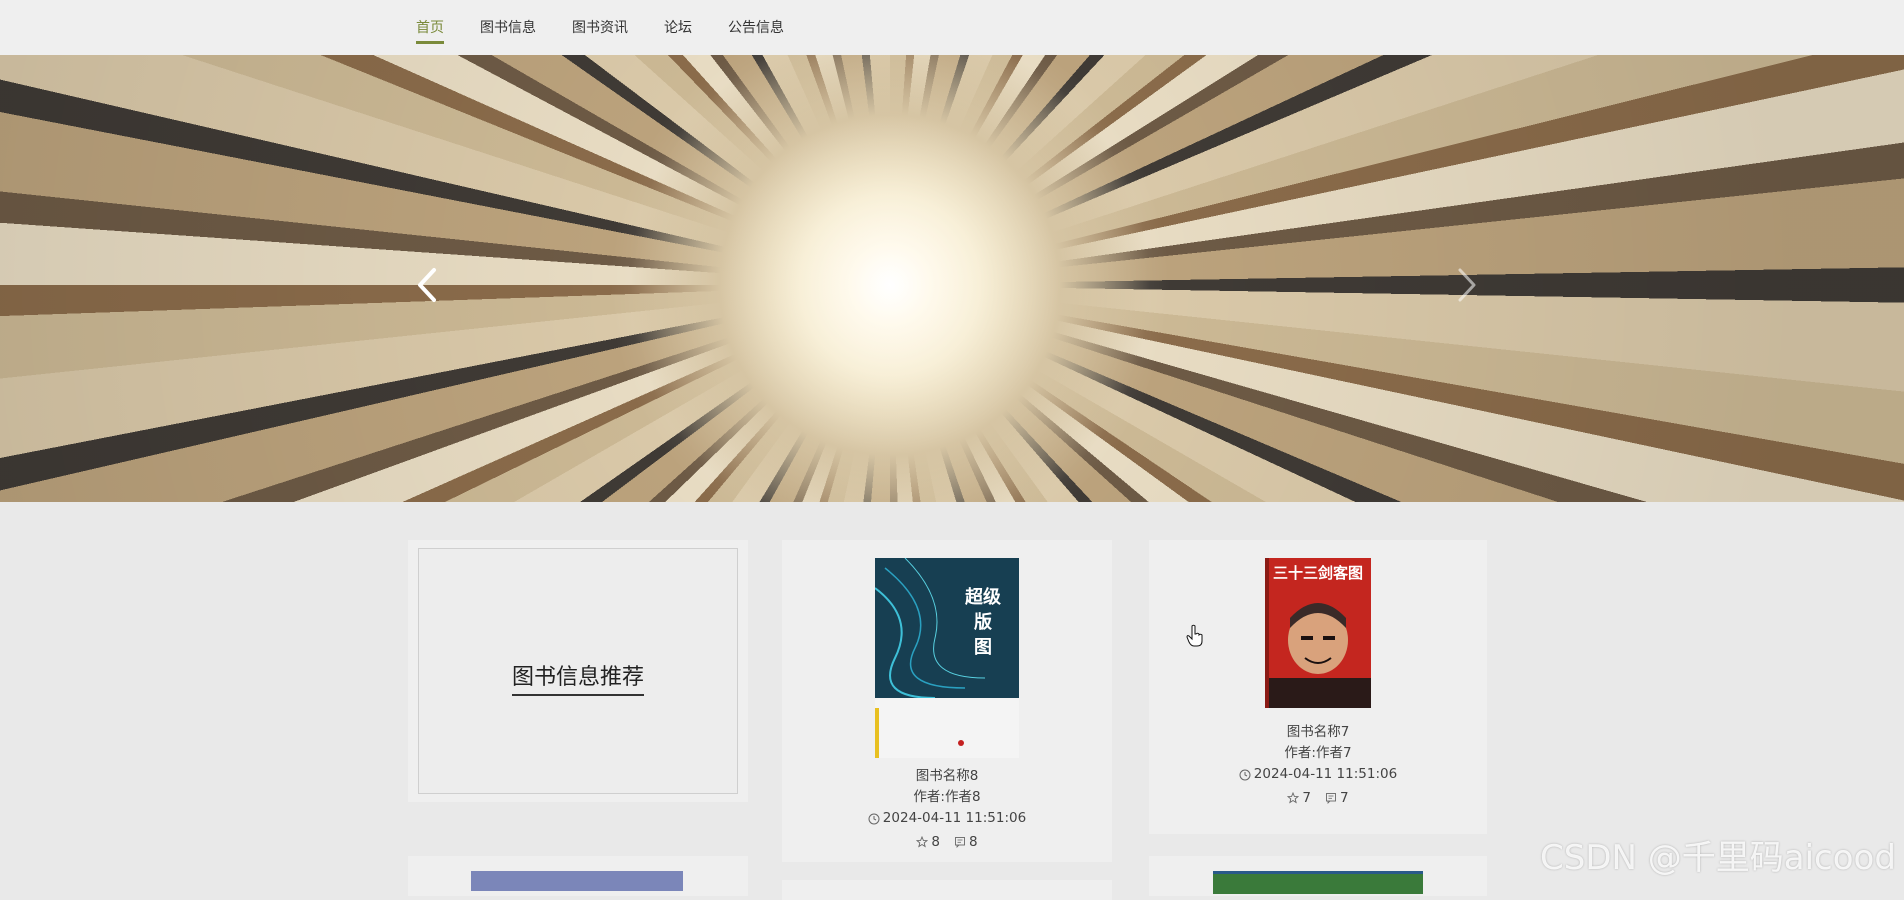 This screenshot has width=1904, height=900. Describe the element at coordinates (1318, 633) in the screenshot. I see `book-cover: 三十三剑客图` at that location.